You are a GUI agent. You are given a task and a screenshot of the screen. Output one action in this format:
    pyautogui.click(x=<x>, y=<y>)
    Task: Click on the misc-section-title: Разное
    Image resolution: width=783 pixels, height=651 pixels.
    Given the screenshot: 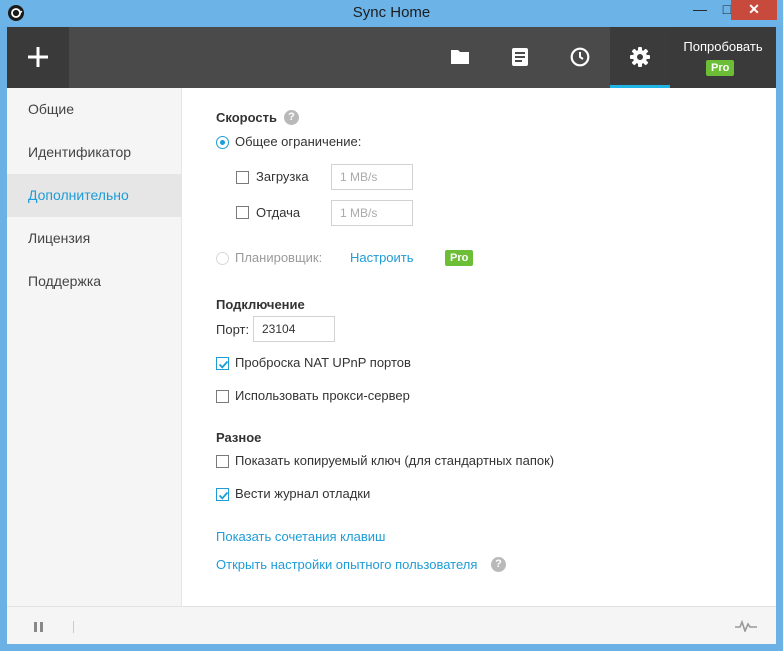 What is the action you would take?
    pyautogui.click(x=239, y=437)
    